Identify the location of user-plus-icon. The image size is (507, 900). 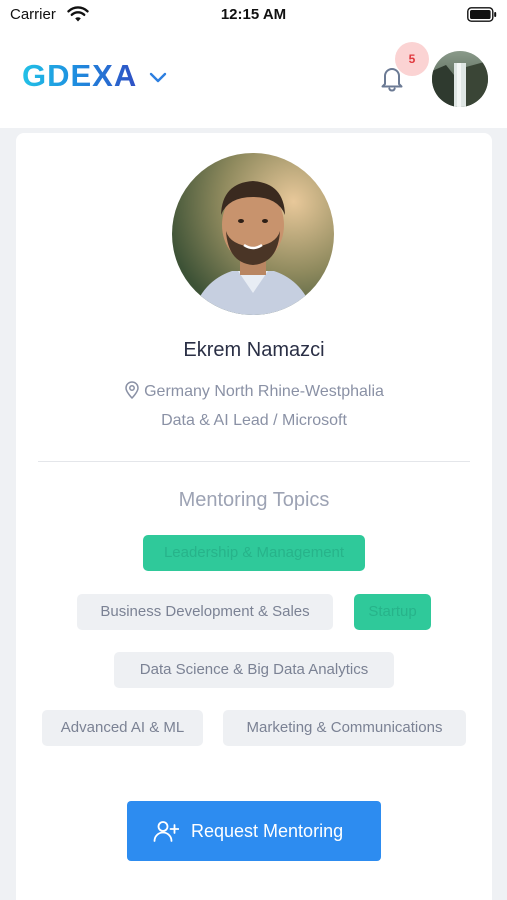
(166, 831).